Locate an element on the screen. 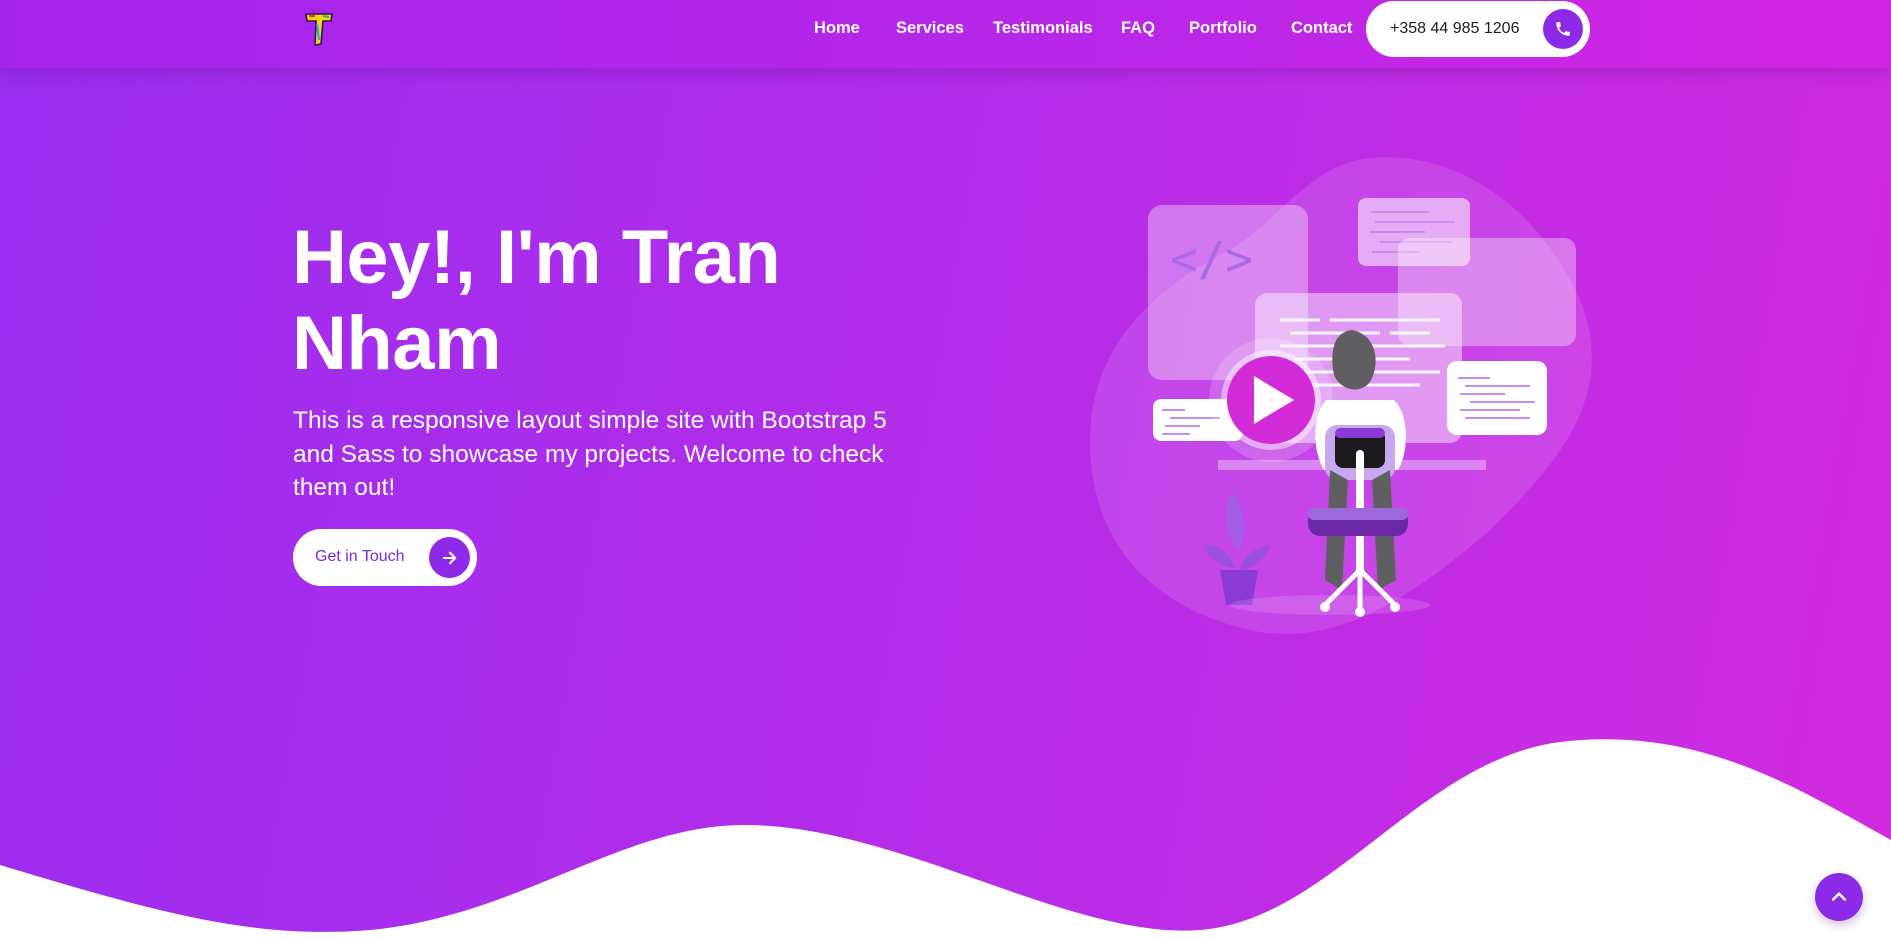 This screenshot has height=939, width=1891. nav-link-testimonials: Testimonials is located at coordinates (1043, 28).